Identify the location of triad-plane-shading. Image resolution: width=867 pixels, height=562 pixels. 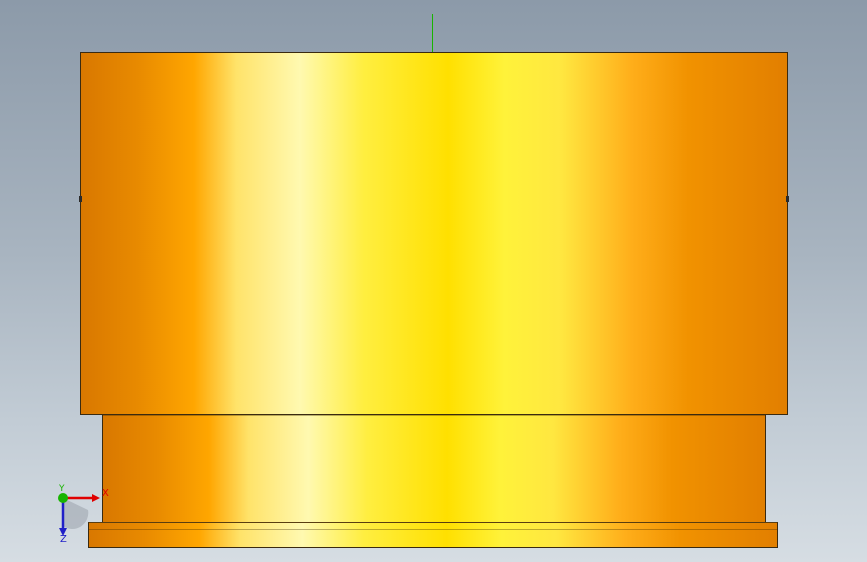
(76, 513).